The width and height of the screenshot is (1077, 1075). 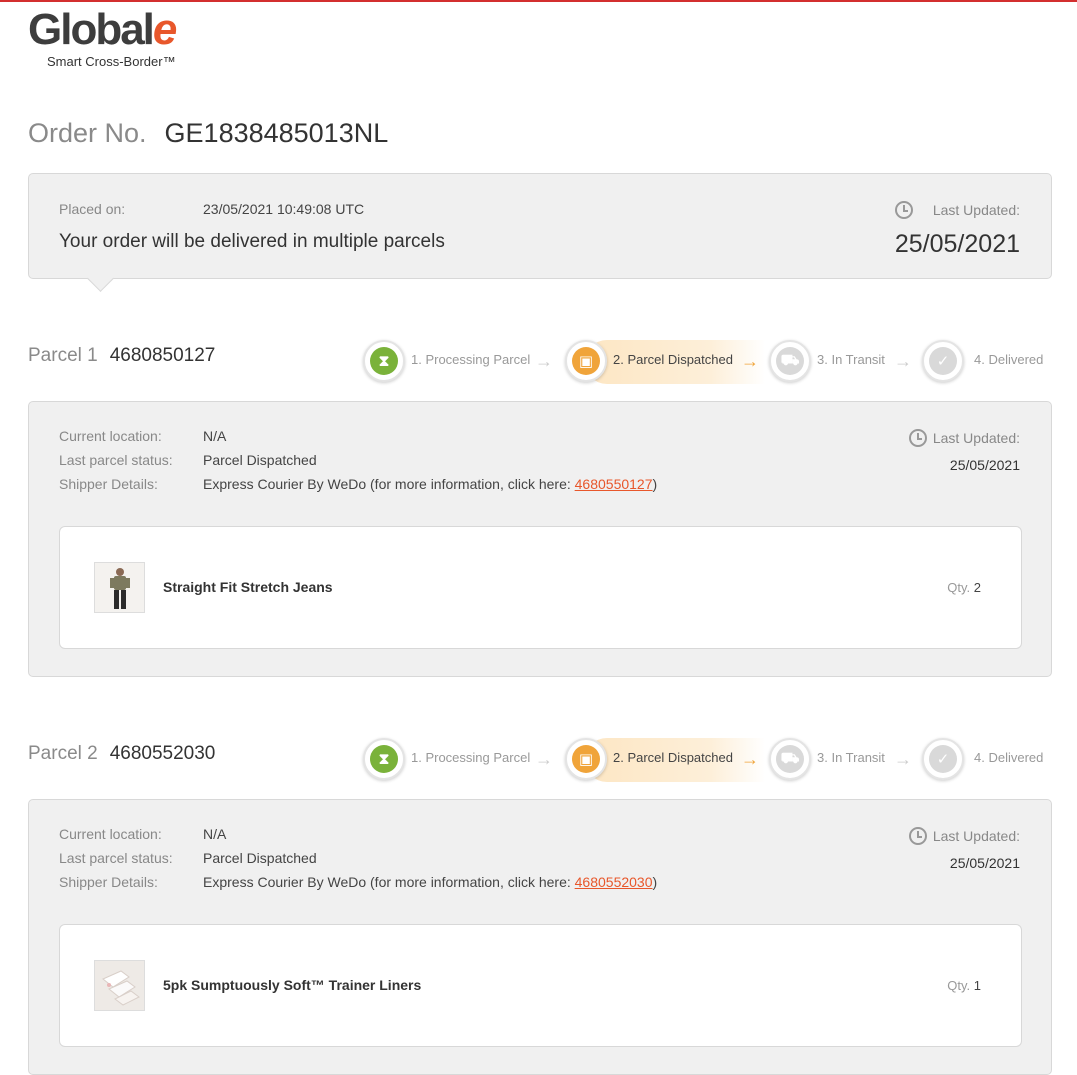 I want to click on logo-tagline: Smart Cross-Border™, so click(x=111, y=61).